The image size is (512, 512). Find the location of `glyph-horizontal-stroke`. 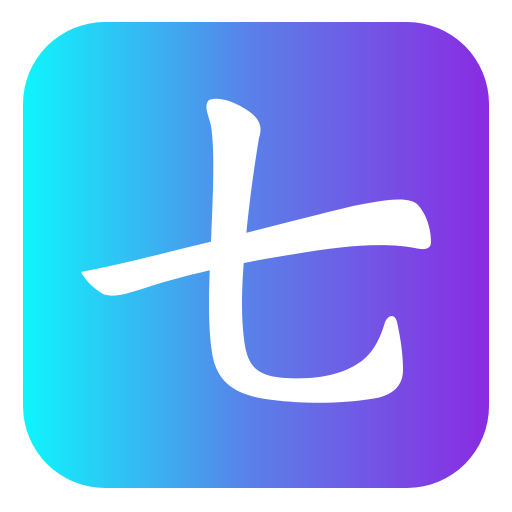

glyph-horizontal-stroke is located at coordinates (256, 247).